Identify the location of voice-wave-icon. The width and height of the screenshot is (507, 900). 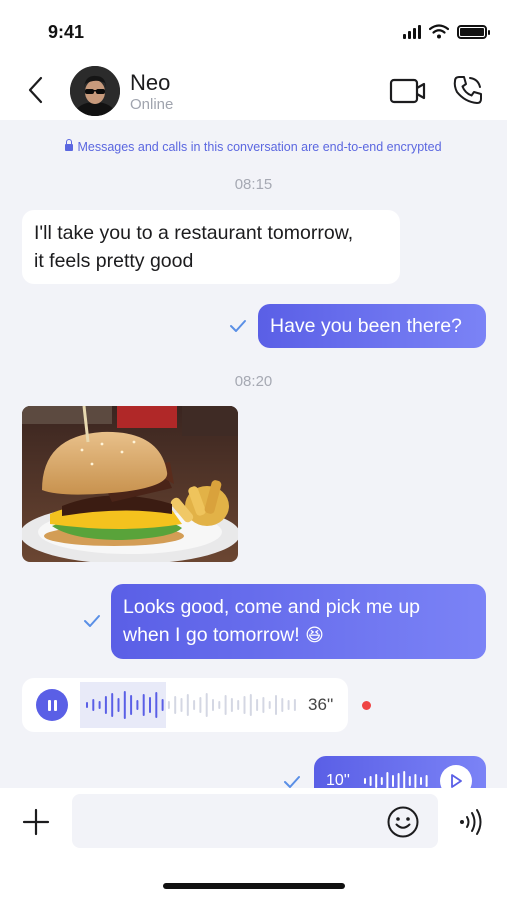
(471, 822).